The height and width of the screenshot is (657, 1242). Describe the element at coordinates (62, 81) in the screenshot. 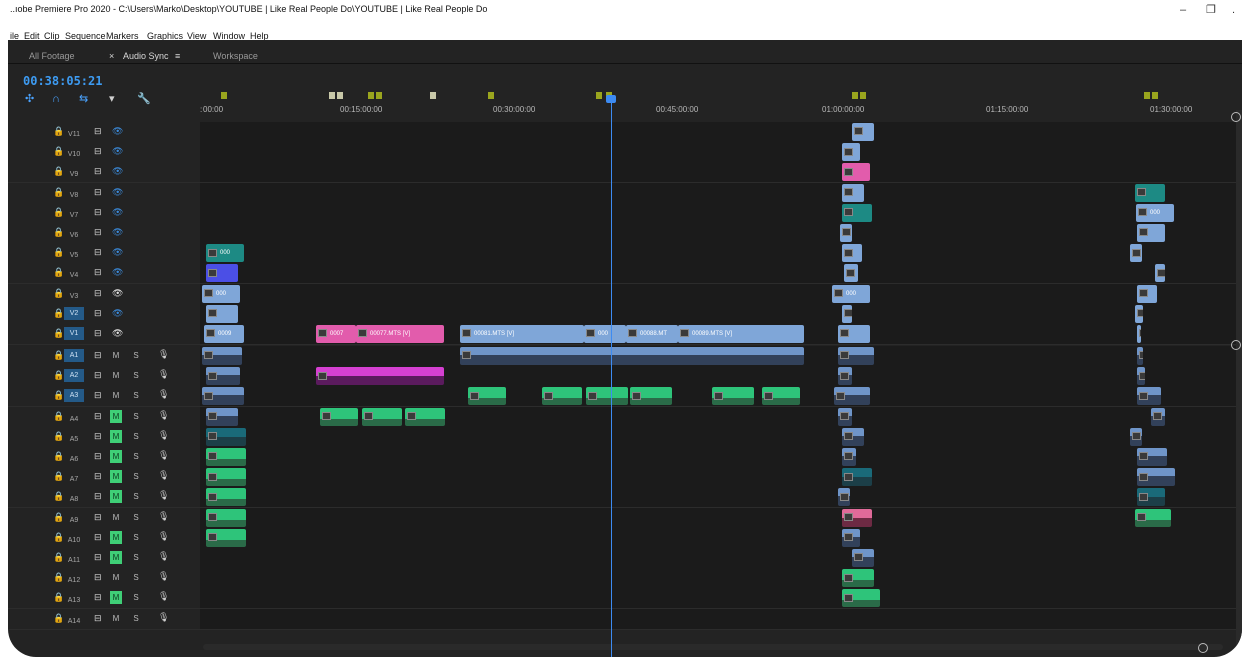

I see `playhead-timecode: 00:38:05:21` at that location.